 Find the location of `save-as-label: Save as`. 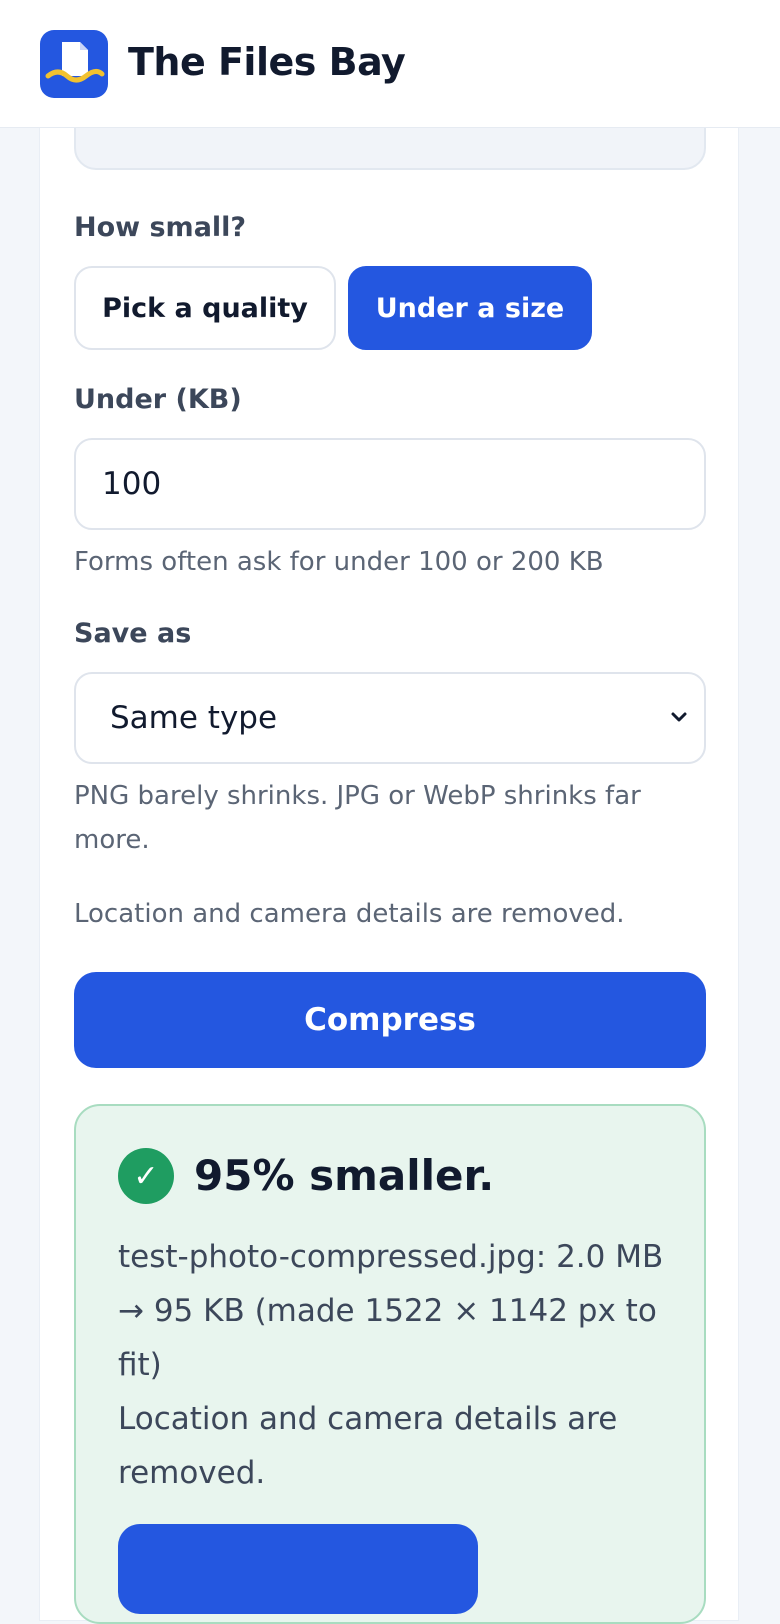

save-as-label: Save as is located at coordinates (133, 633).